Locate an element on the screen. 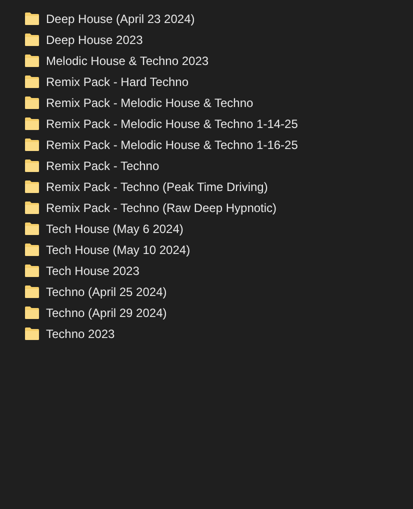 This screenshot has height=509, width=413. folder-name: Techno 2023 is located at coordinates (80, 334).